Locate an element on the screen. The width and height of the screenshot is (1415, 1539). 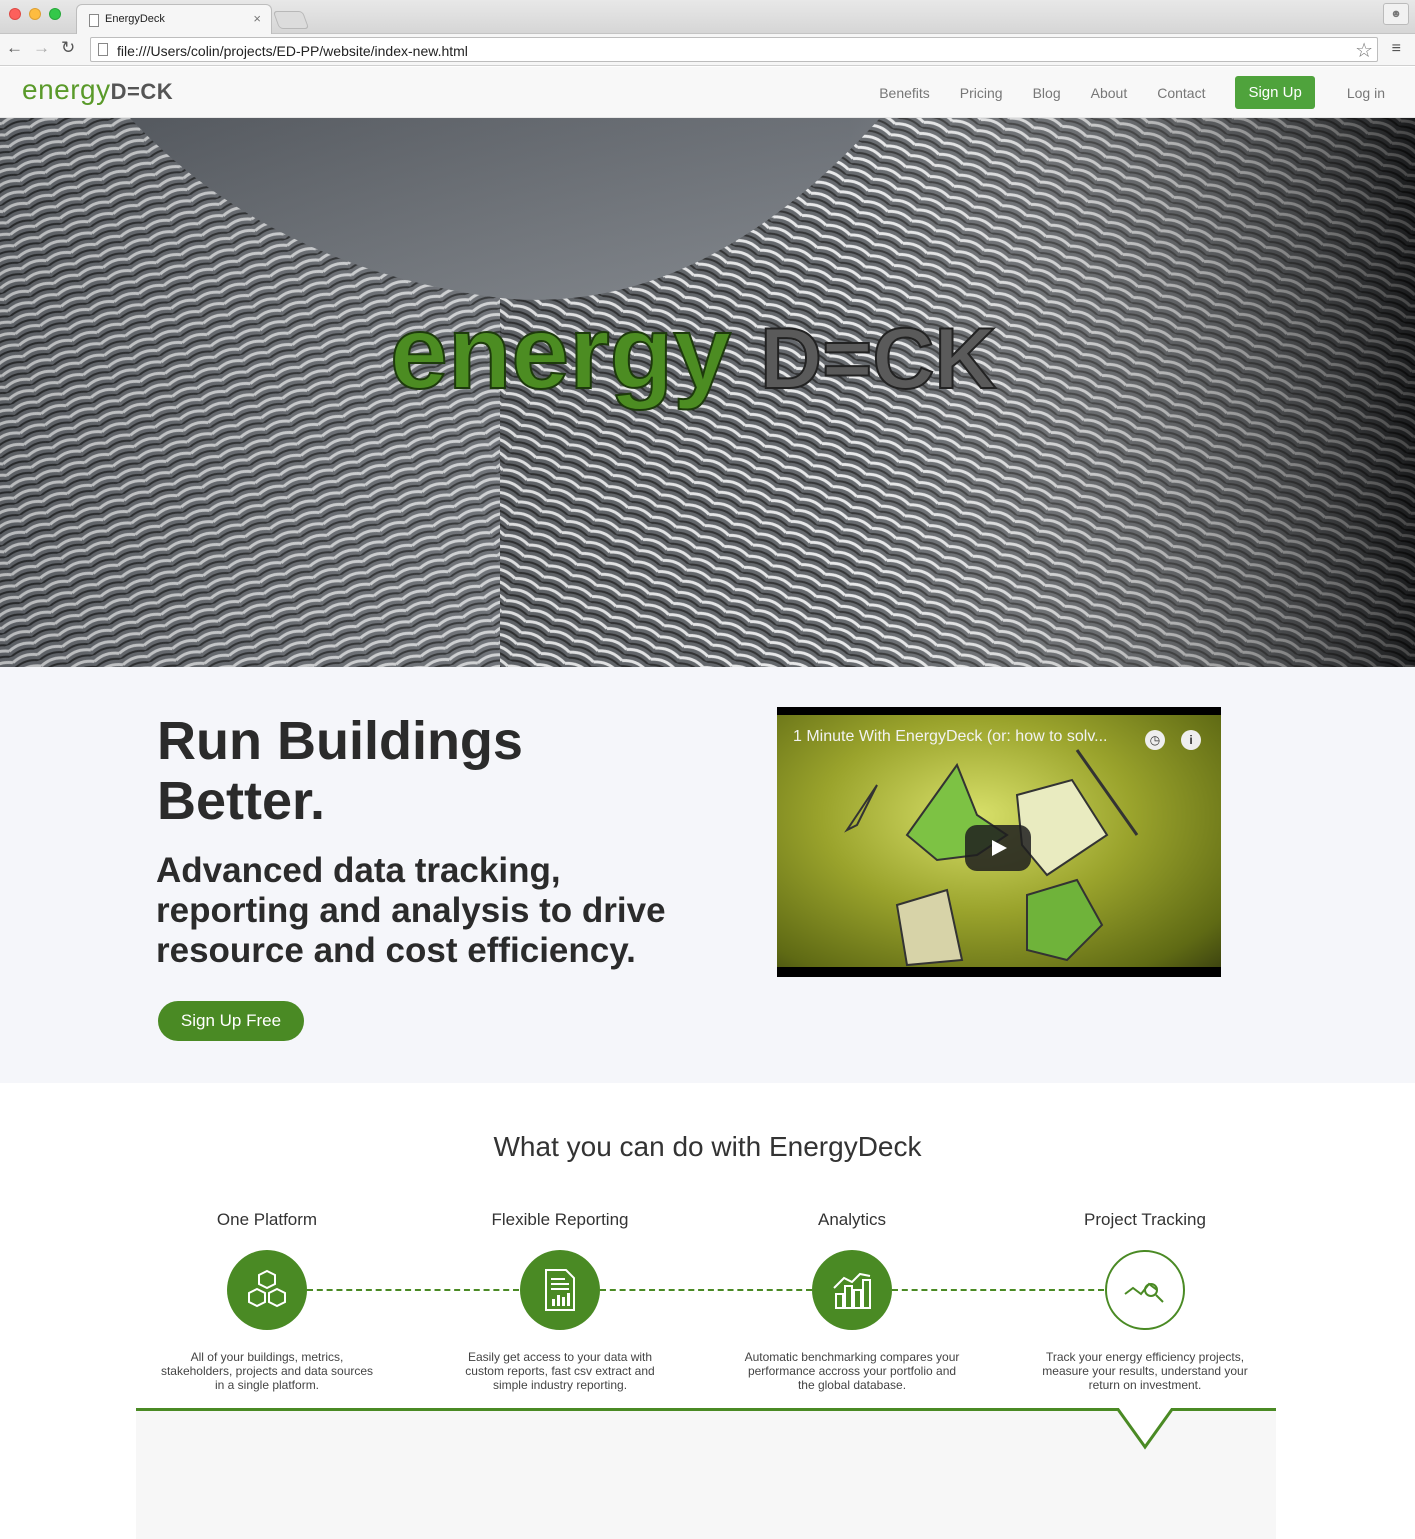
hero-logo-energy: energy is located at coordinates (560, 353).